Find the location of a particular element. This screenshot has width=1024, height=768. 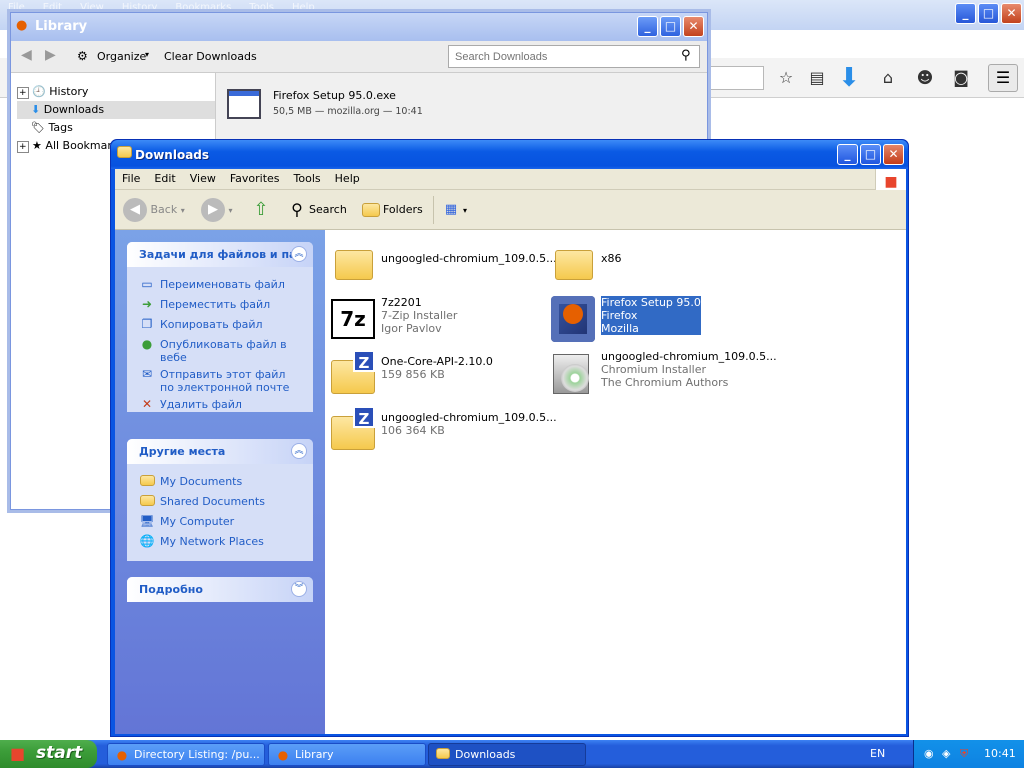

folders-button: Folders is located at coordinates (391, 210).